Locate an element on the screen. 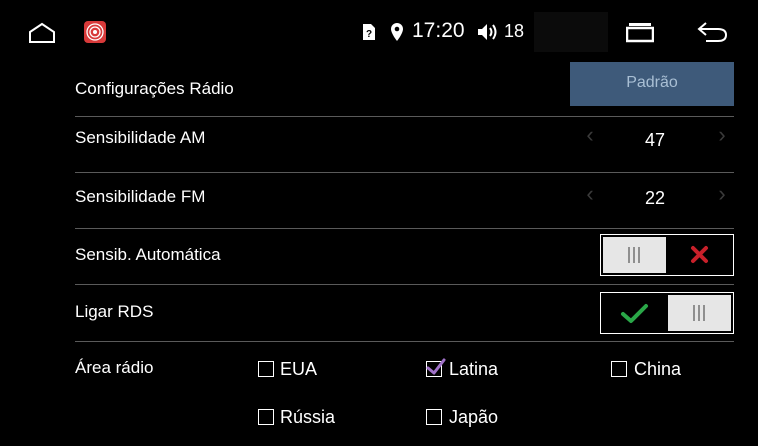 The width and height of the screenshot is (758, 446). home-icon is located at coordinates (42, 33).